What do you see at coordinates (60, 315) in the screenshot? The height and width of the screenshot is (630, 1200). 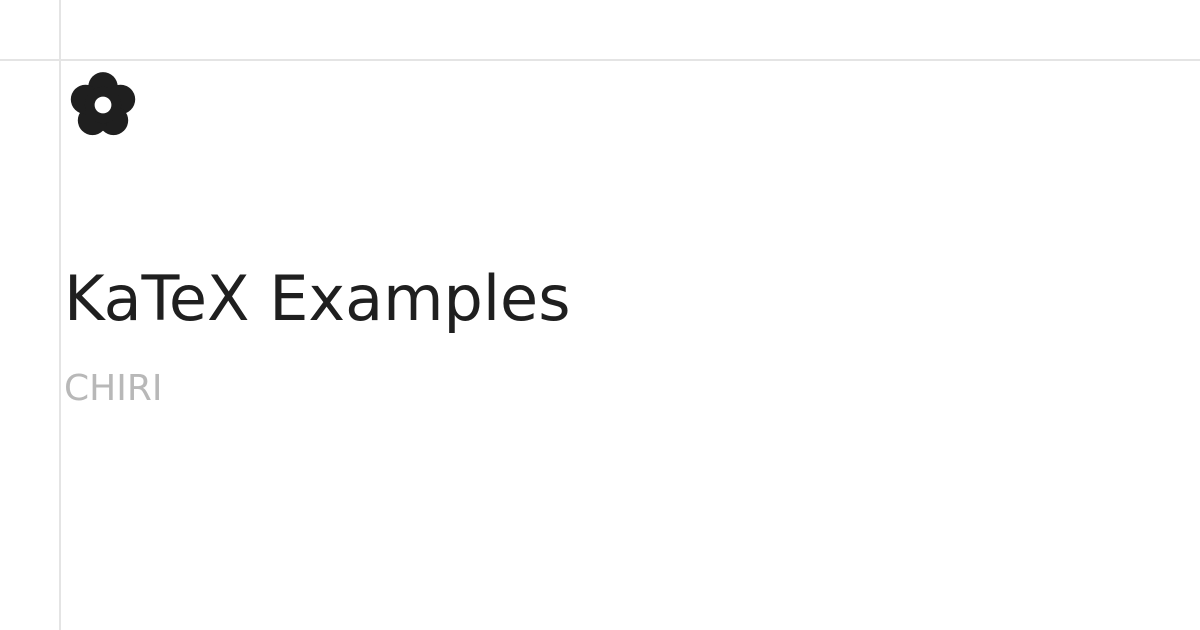 I see `vertical-guide-line` at bounding box center [60, 315].